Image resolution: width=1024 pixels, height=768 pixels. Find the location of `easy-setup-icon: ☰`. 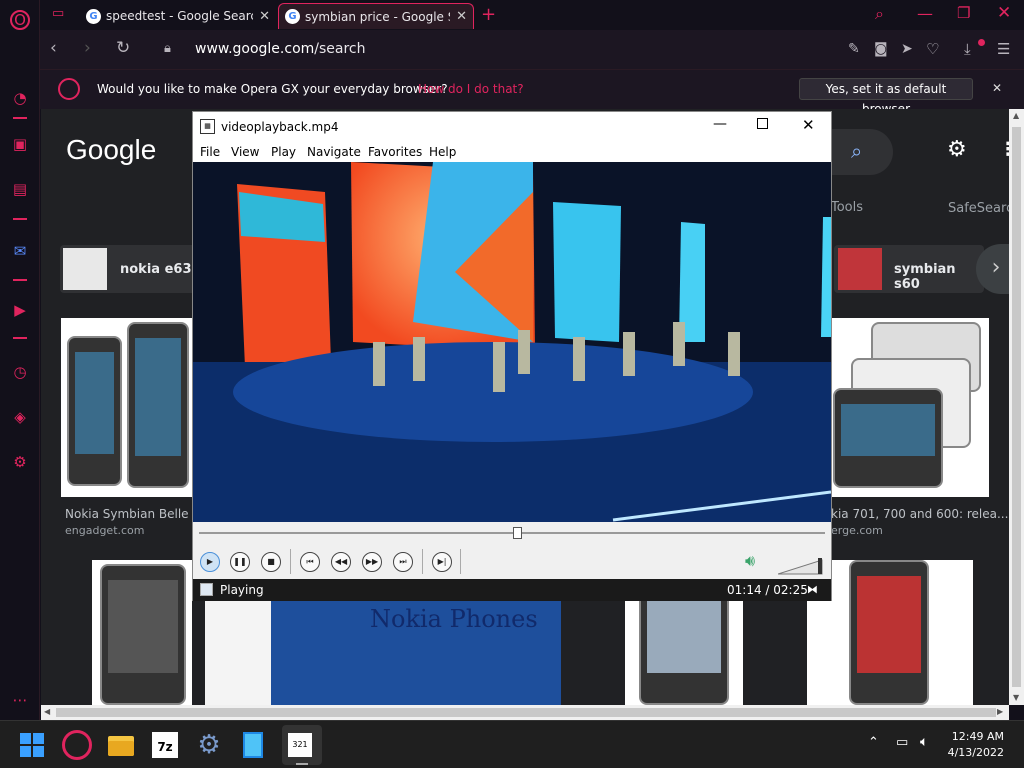

easy-setup-icon: ☰ is located at coordinates (1003, 49).